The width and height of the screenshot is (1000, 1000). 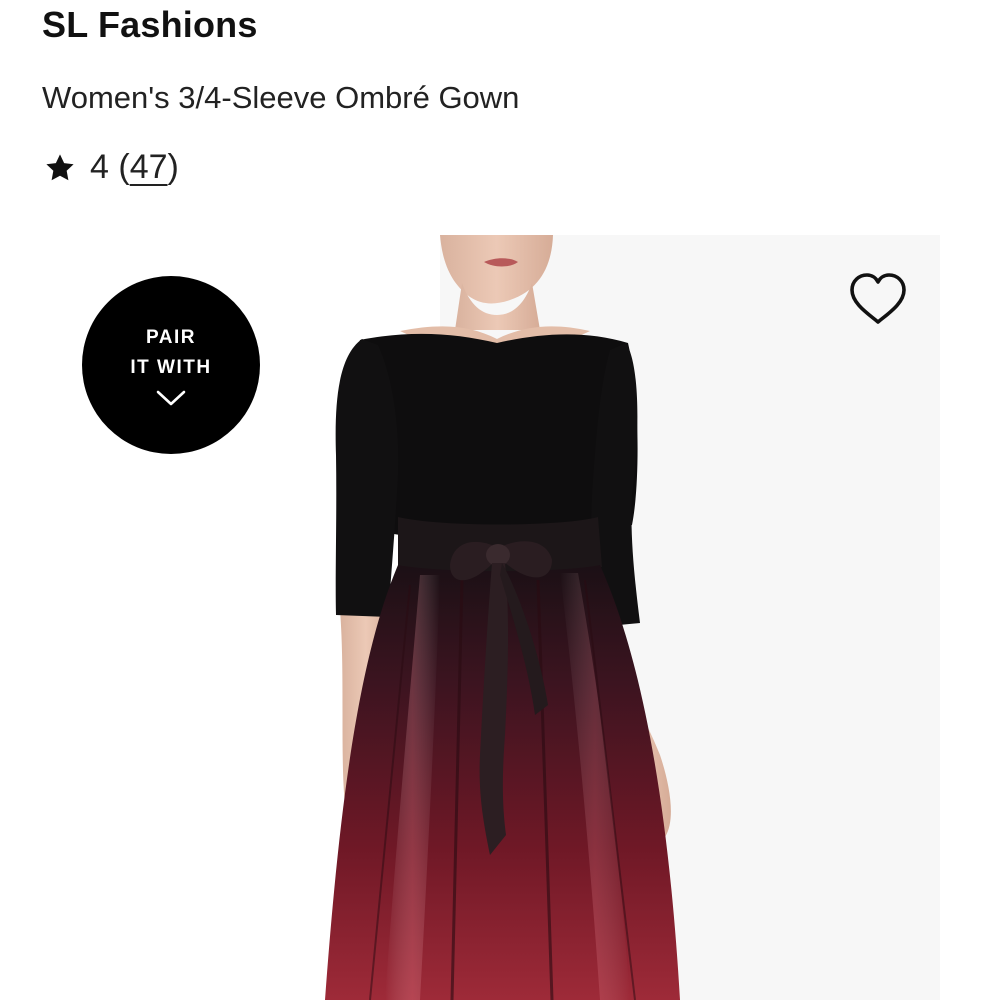 I want to click on rating-value: 4, so click(x=99, y=167).